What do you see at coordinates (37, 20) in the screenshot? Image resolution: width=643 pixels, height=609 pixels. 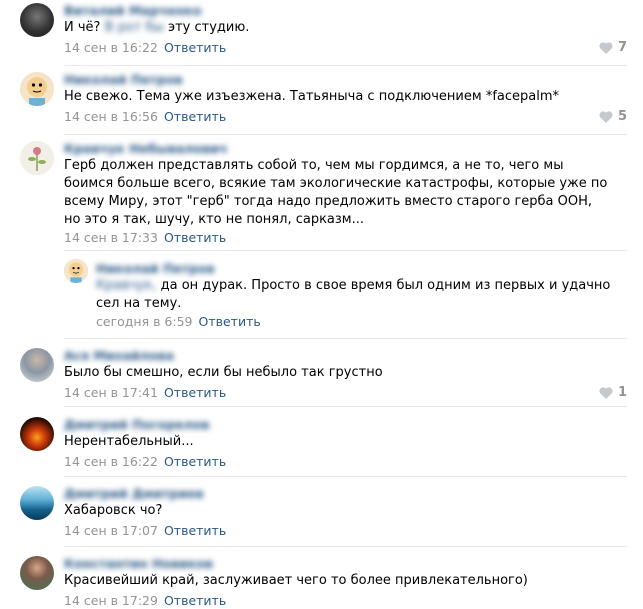 I see `user-photo-dark-icon` at bounding box center [37, 20].